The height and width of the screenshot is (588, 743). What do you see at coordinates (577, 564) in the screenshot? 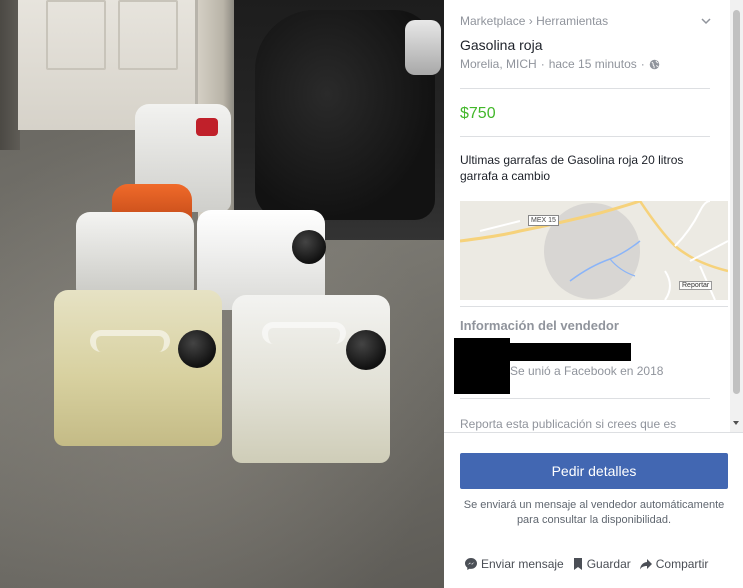
I see `bookmark-icon` at bounding box center [577, 564].